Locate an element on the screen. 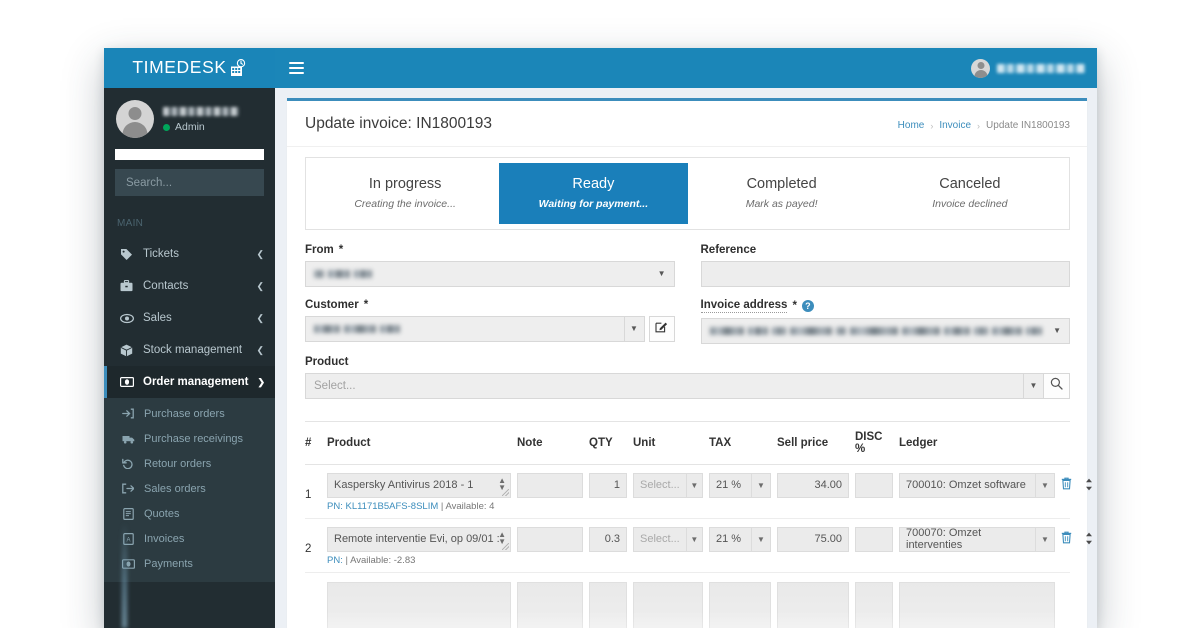 The height and width of the screenshot is (628, 1200). row-sell-price-cell: 34.00 is located at coordinates (816, 485).